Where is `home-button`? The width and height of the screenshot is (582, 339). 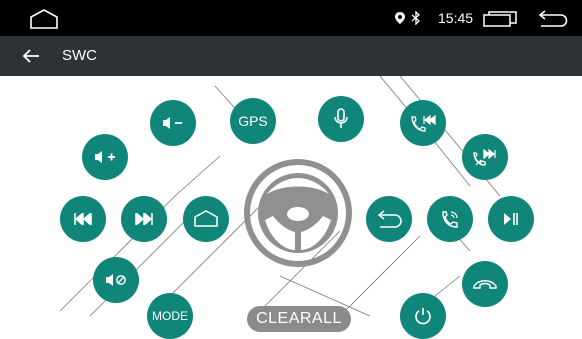
home-button is located at coordinates (206, 219).